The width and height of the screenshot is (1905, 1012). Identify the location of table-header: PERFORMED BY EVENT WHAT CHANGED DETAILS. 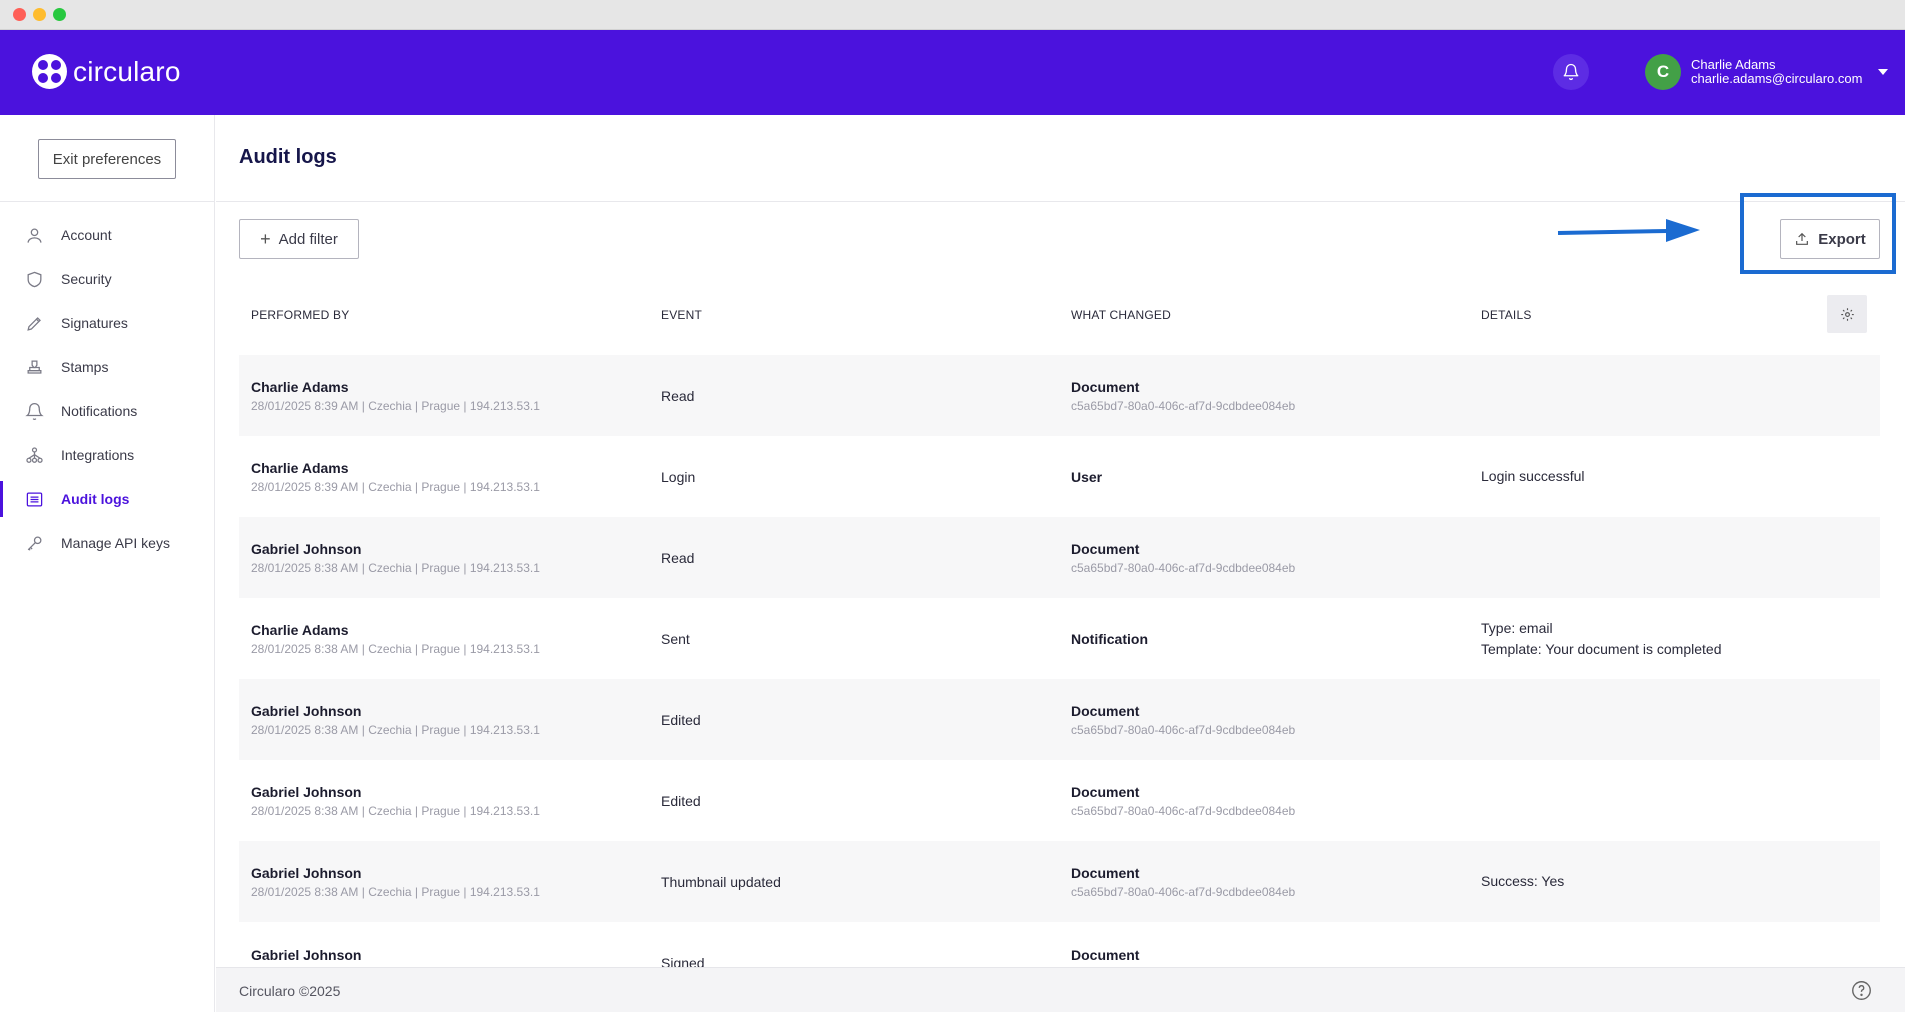
(1059, 315).